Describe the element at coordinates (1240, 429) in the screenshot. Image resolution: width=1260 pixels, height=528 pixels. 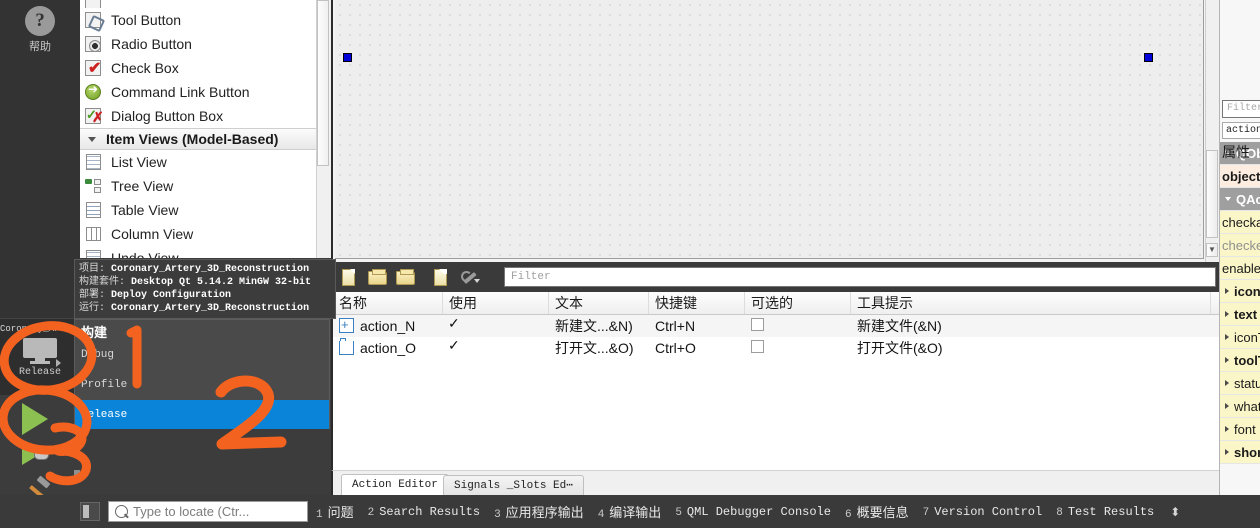
I see `property-row-font: font` at that location.